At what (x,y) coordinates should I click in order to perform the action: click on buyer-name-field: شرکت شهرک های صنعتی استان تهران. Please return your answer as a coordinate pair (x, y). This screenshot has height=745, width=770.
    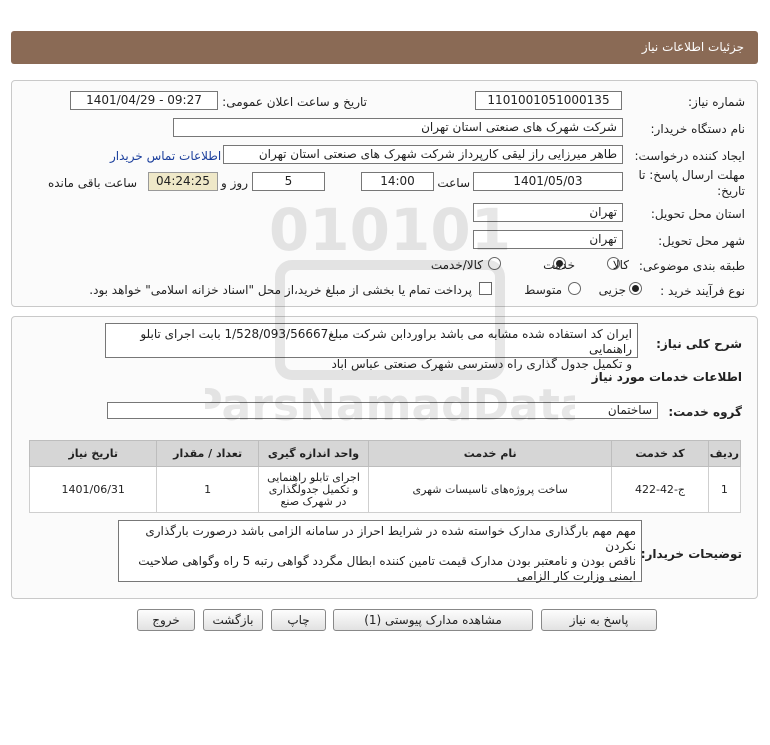
    Looking at the image, I should click on (398, 127).